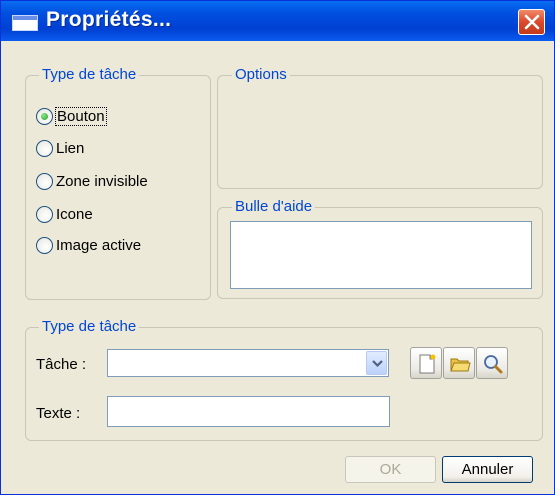 This screenshot has width=555, height=495. What do you see at coordinates (380, 127) in the screenshot?
I see `options-group: Options` at bounding box center [380, 127].